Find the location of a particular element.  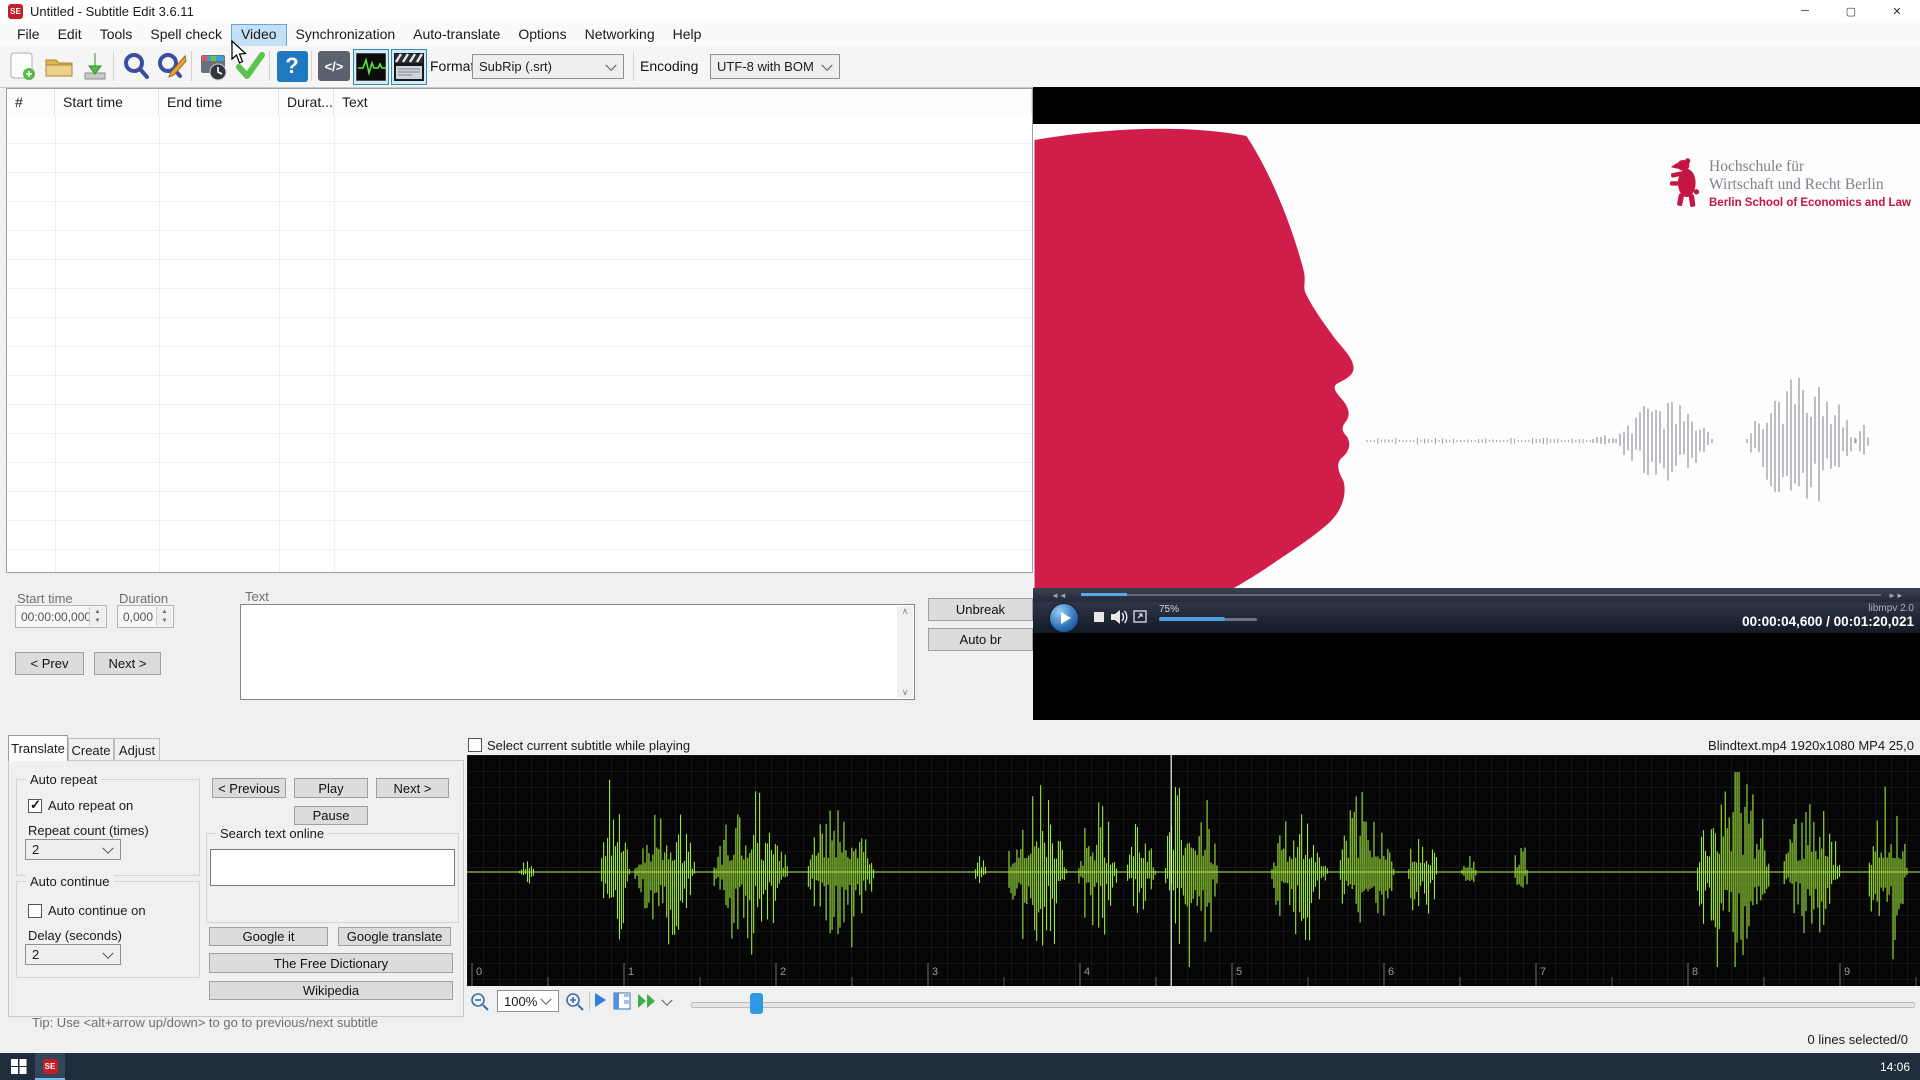

windows-start-icon is located at coordinates (19, 1066).